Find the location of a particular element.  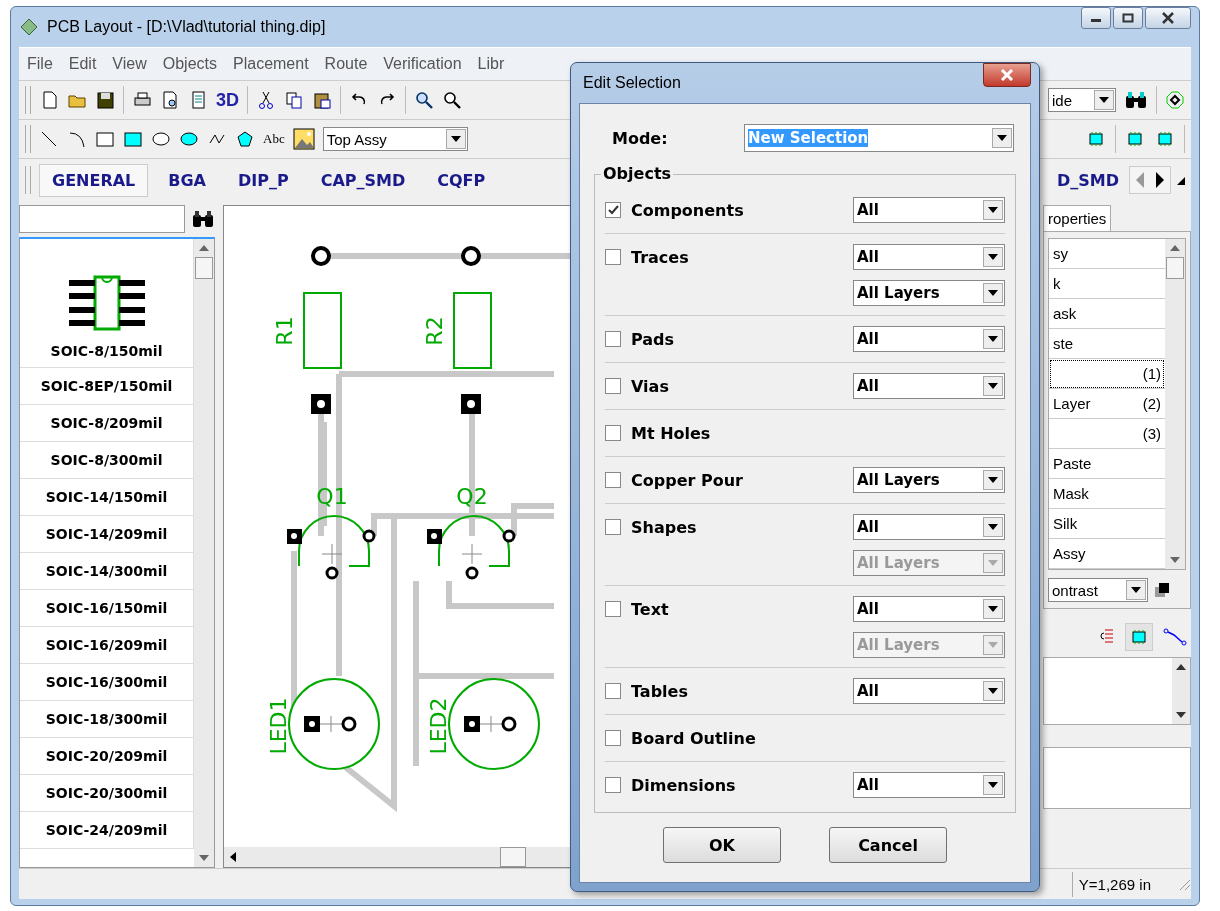

component-label: Q2 is located at coordinates (472, 496).